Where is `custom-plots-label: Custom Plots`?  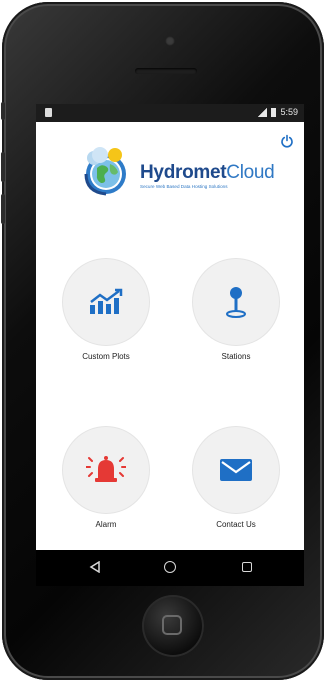 custom-plots-label: Custom Plots is located at coordinates (106, 356).